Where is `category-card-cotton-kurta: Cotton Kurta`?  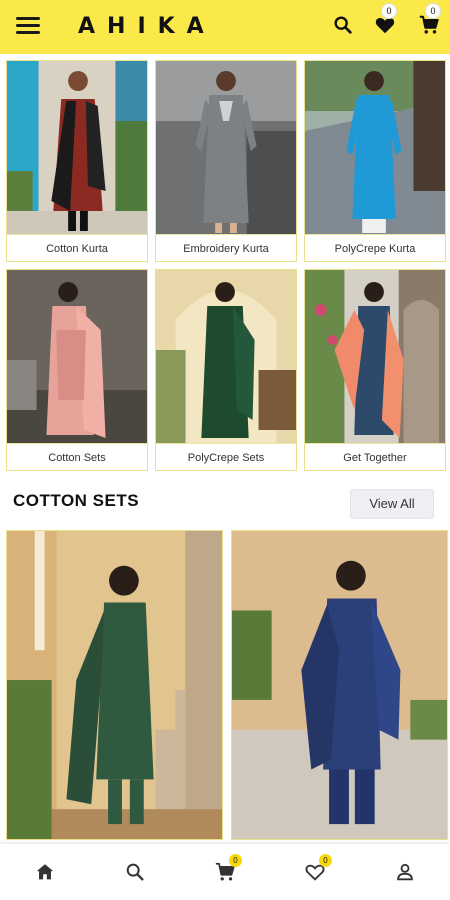
category-card-cotton-kurta: Cotton Kurta is located at coordinates (77, 161).